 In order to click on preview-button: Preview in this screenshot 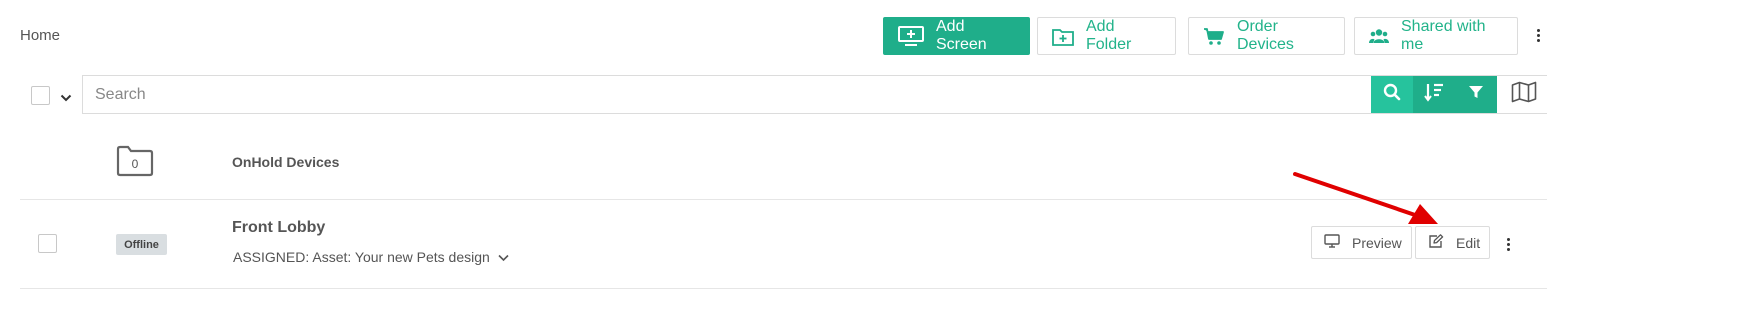, I will do `click(1361, 242)`.